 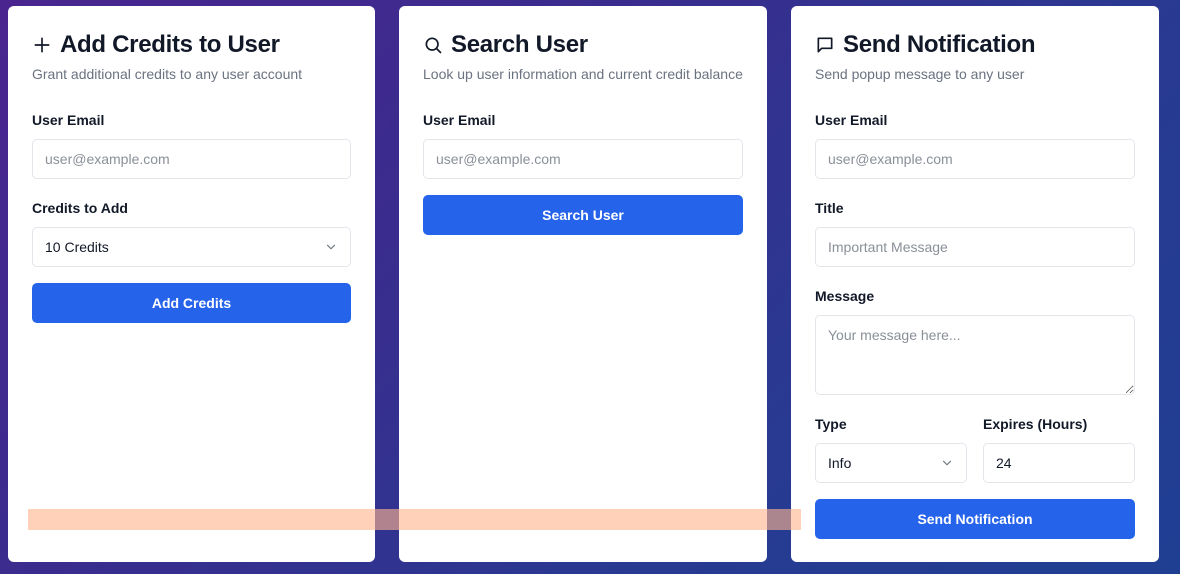 I want to click on search-user-email-label: User Email, so click(x=459, y=120).